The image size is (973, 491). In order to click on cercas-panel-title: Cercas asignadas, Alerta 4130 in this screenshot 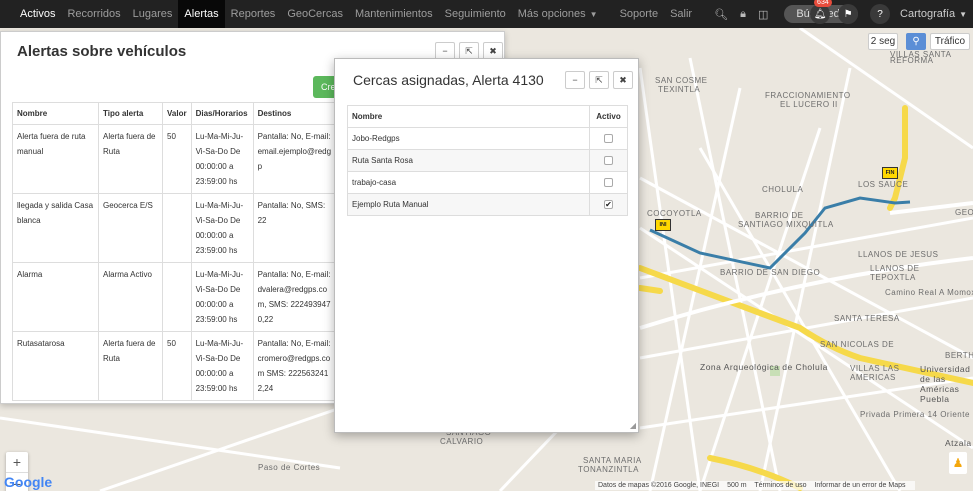, I will do `click(448, 80)`.